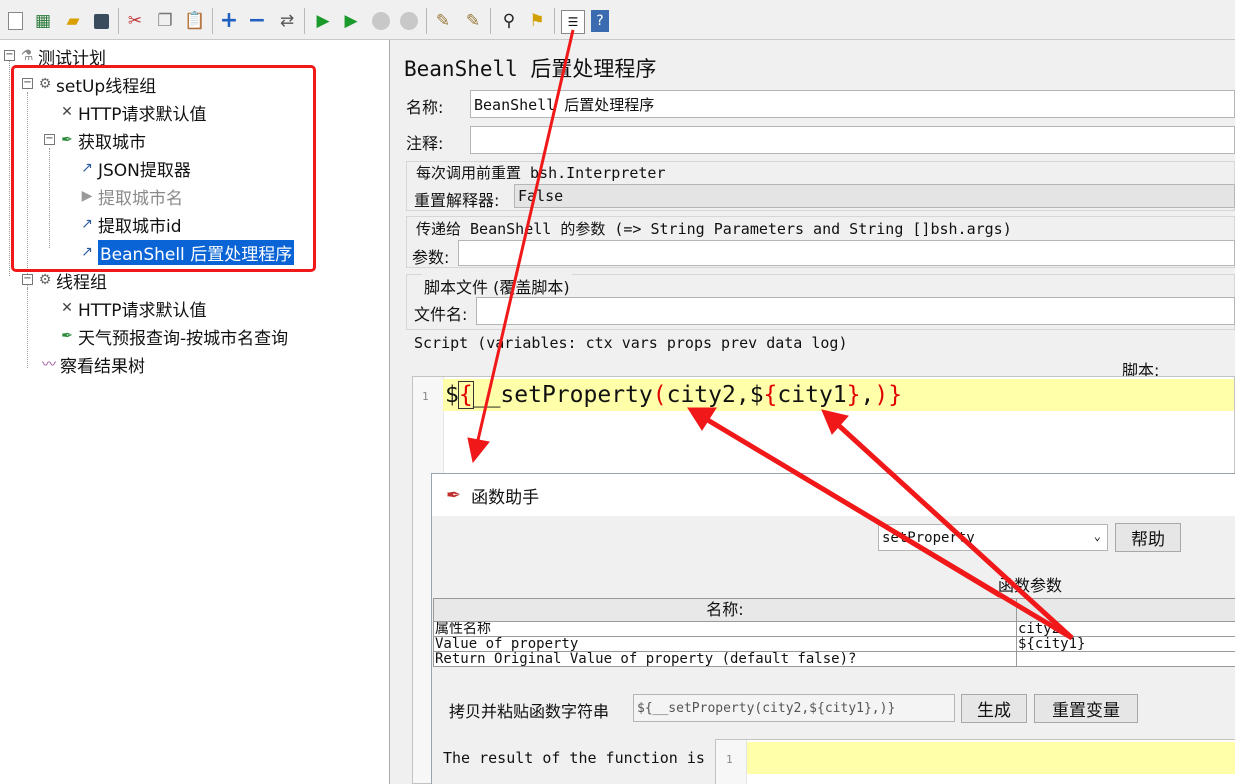  I want to click on tree-node-label: 察看结果树, so click(102, 366).